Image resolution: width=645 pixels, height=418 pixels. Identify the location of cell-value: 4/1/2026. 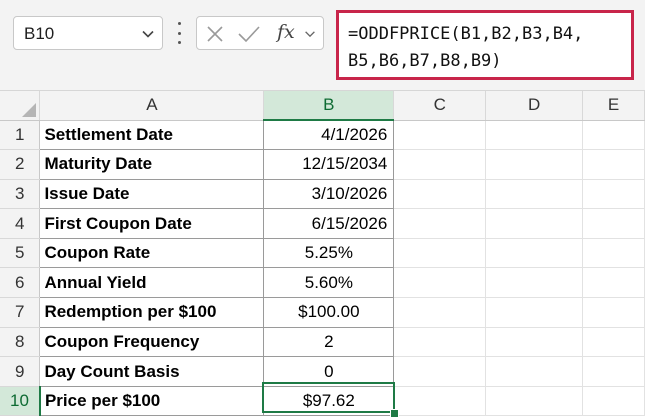
(329, 135).